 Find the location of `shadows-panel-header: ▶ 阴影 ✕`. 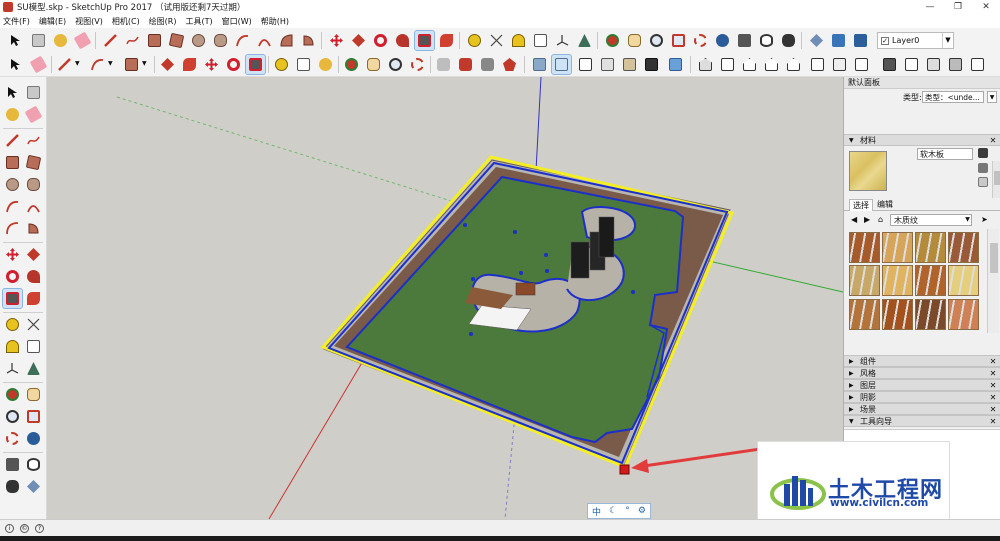

shadows-panel-header: ▶ 阴影 ✕ is located at coordinates (922, 397).